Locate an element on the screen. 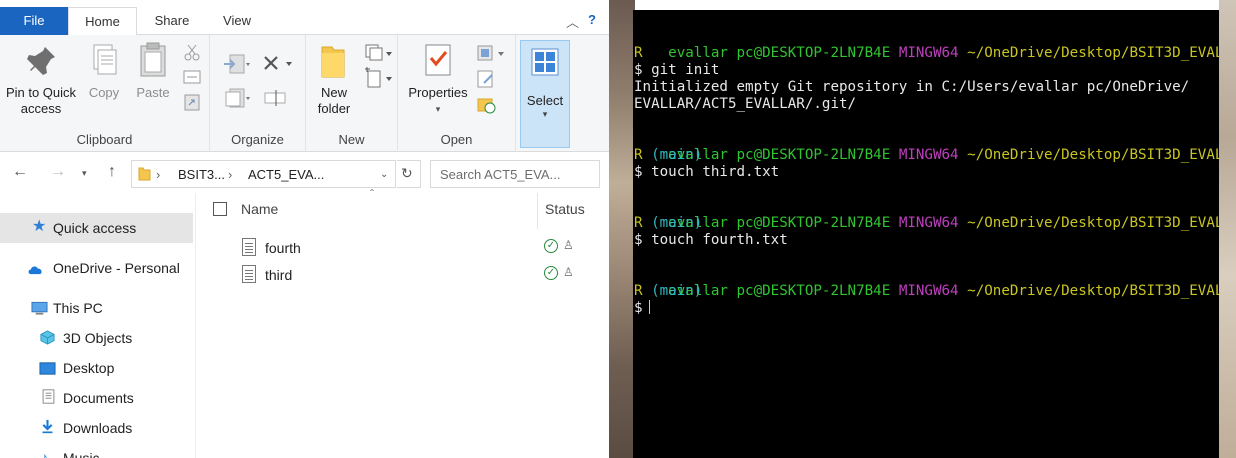 This screenshot has height=458, width=1236. recent-locations-icon: ▾ is located at coordinates (84, 173).